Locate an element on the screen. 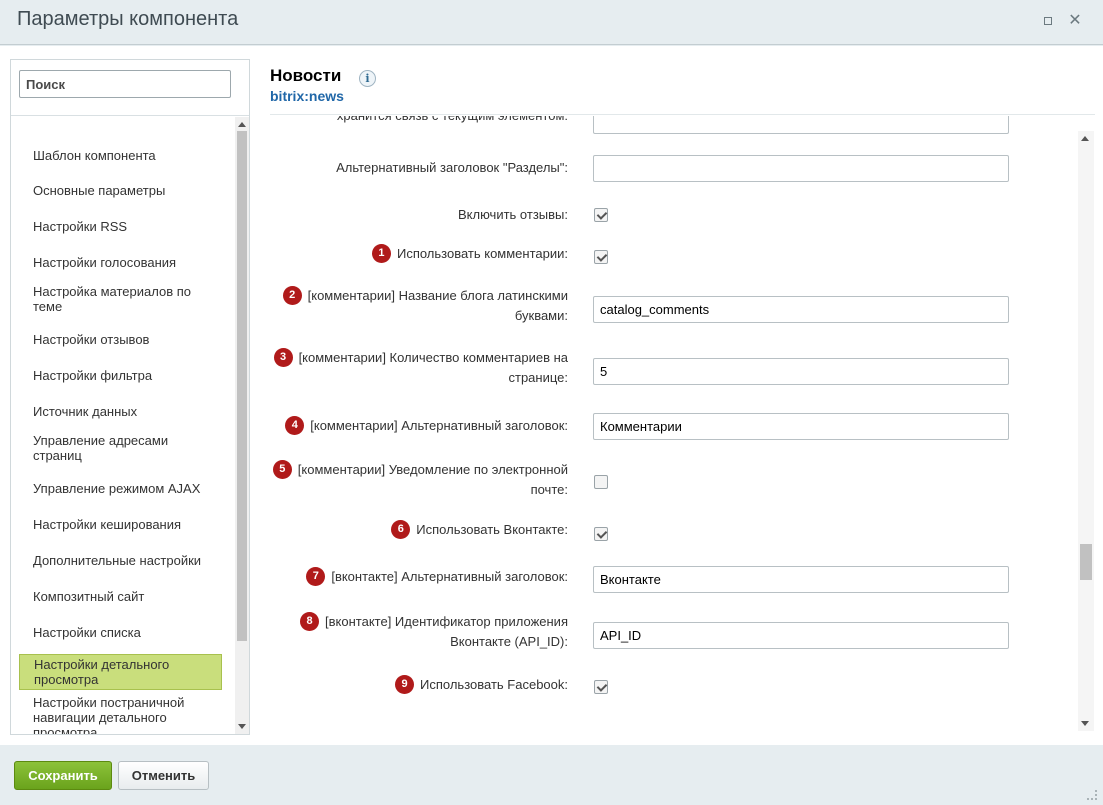 The width and height of the screenshot is (1103, 805). sidebar-item: Источник данных is located at coordinates (120, 411).